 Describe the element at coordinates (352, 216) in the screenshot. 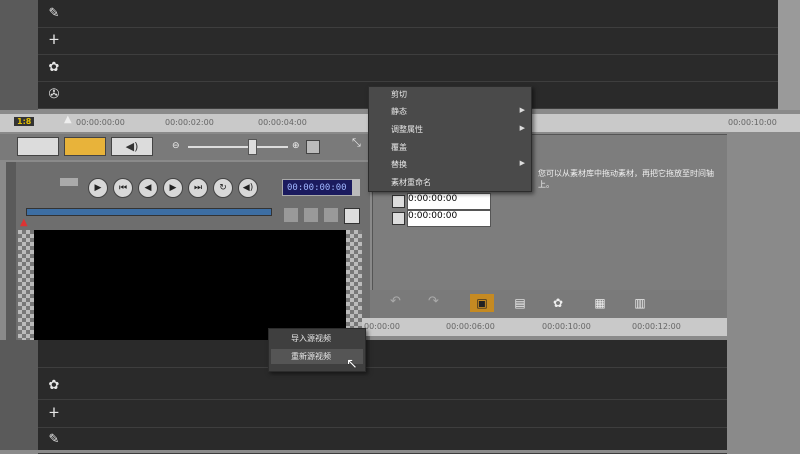

I see `enlarge-button` at that location.